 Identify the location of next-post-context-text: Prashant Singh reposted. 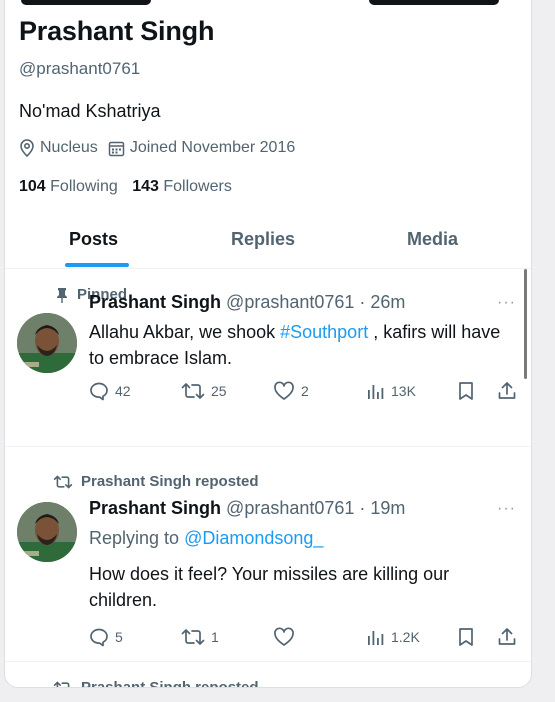
(170, 683).